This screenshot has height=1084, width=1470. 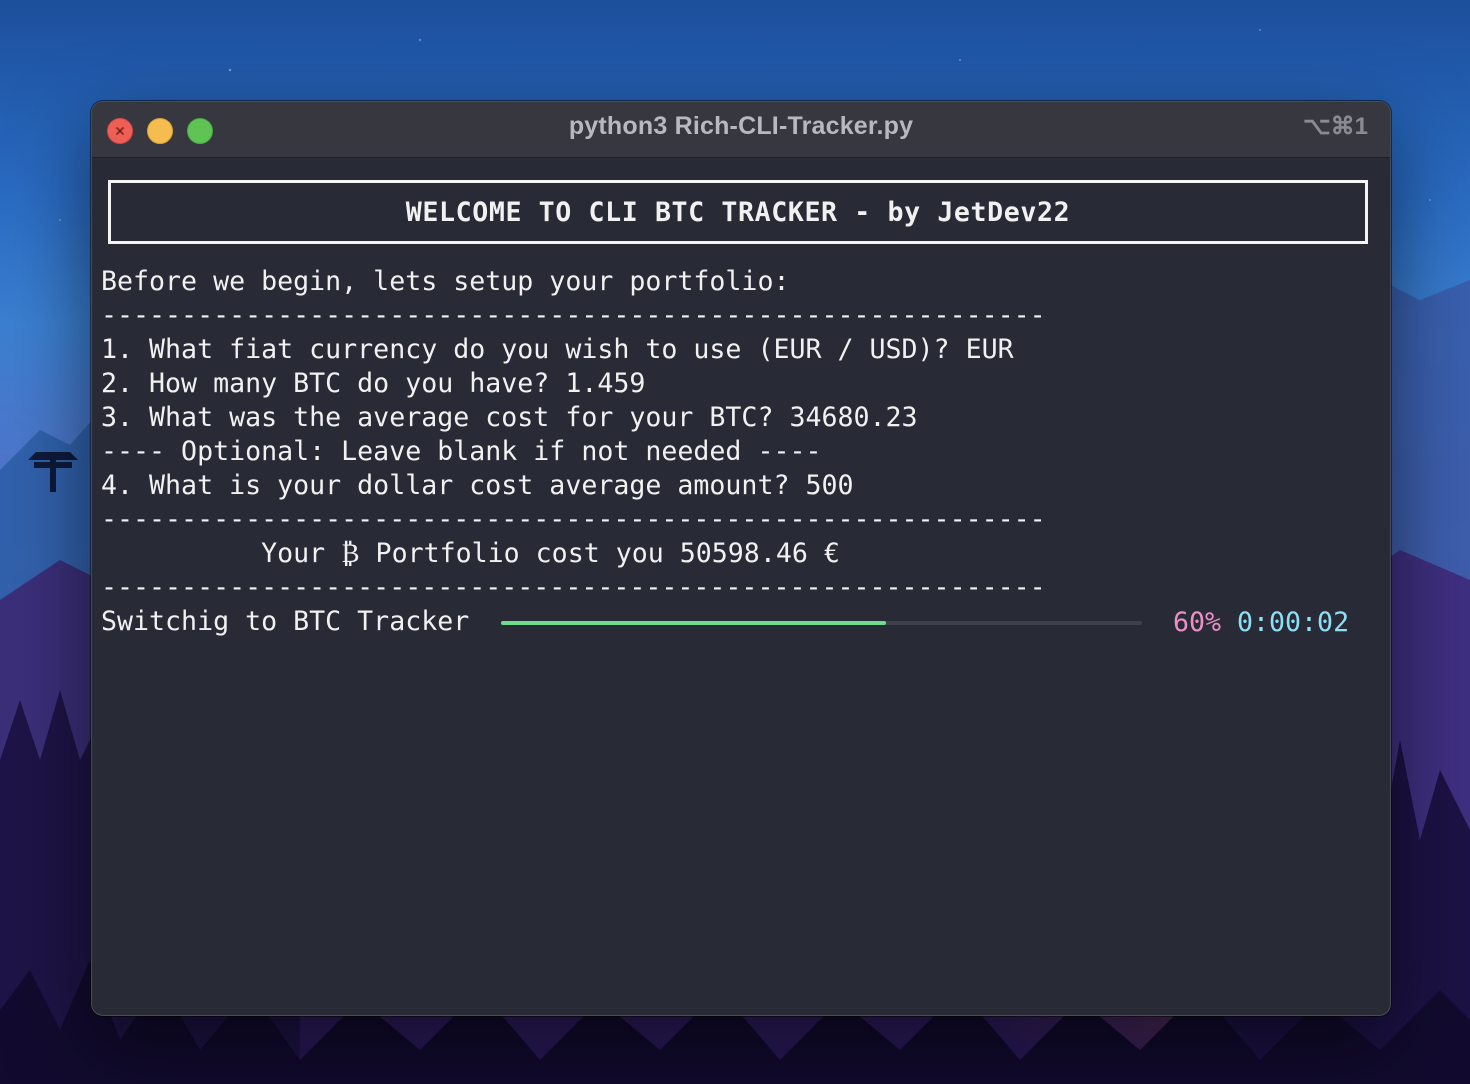 I want to click on progress-percent: 60%, so click(x=1197, y=622).